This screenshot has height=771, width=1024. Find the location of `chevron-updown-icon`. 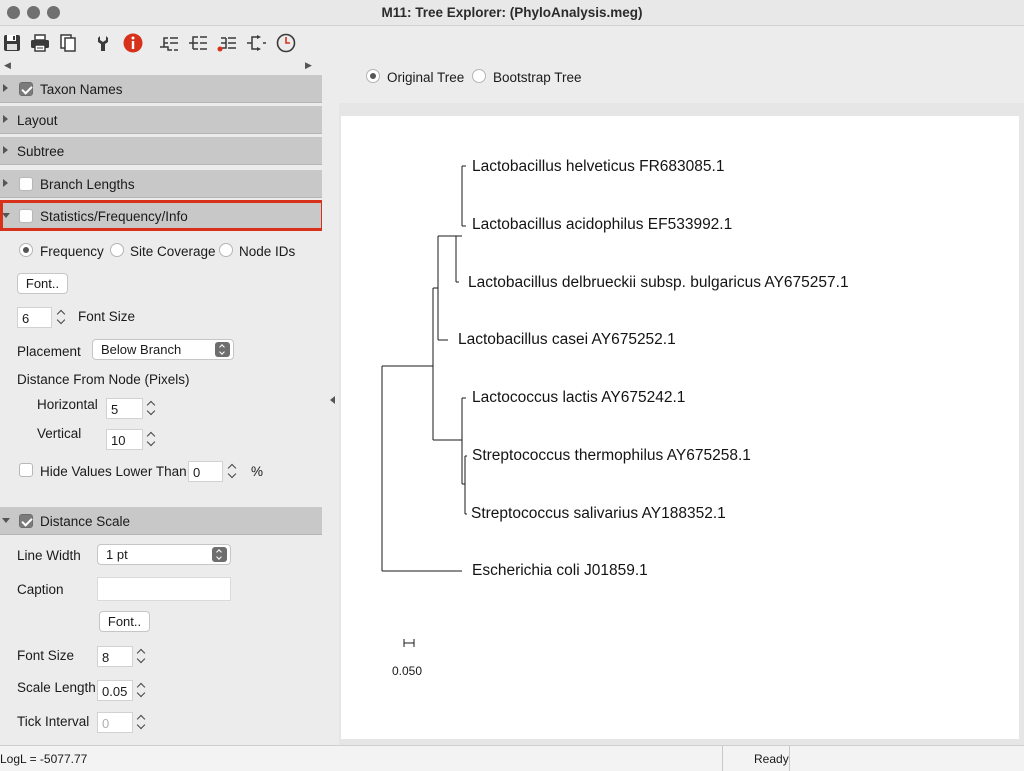

chevron-updown-icon is located at coordinates (222, 349).